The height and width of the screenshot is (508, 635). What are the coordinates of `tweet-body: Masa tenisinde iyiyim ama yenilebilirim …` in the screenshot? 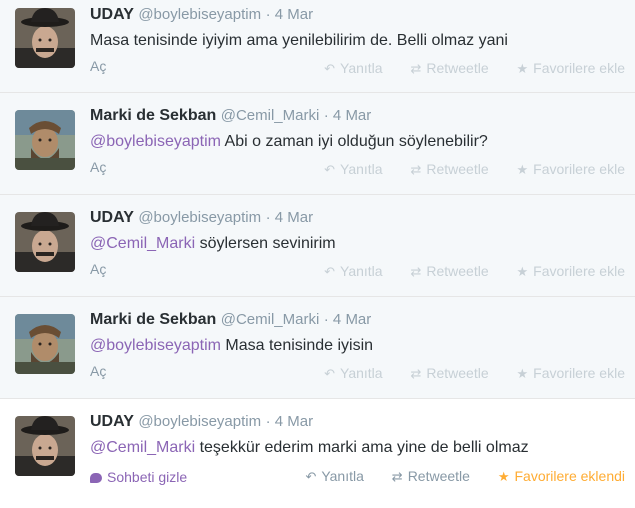 It's located at (299, 40).